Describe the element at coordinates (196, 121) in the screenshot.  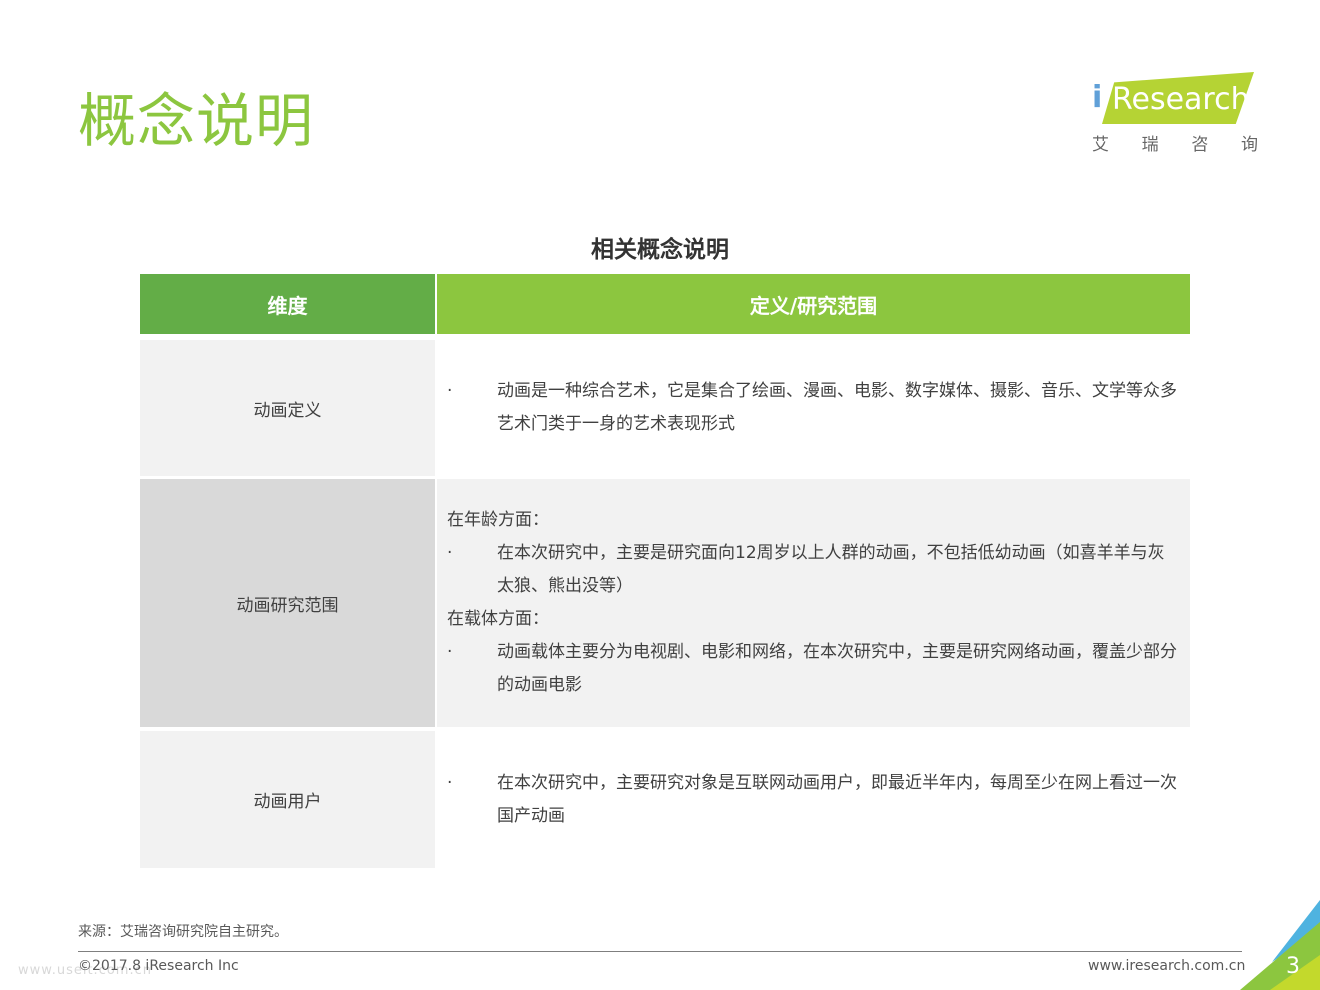
I see `page-title: 概念说明` at that location.